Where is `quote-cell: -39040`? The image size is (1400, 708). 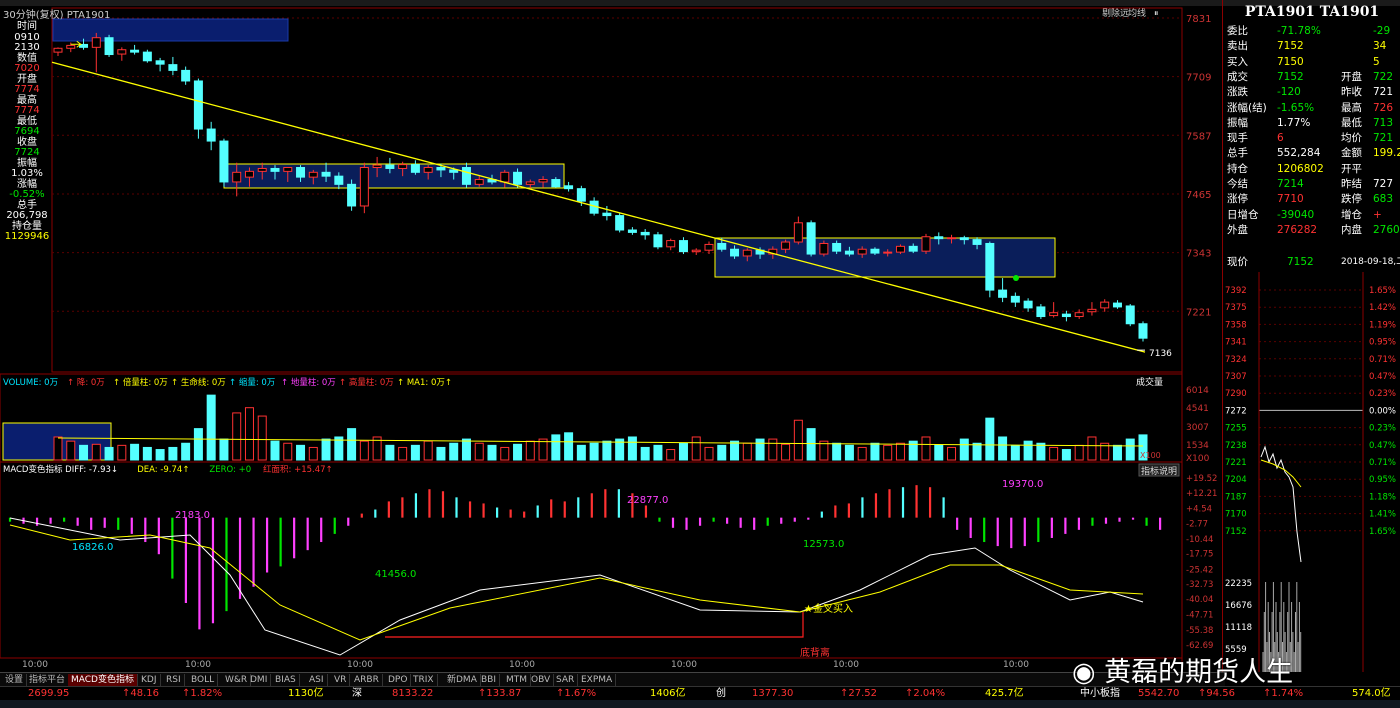 quote-cell: -39040 is located at coordinates (1296, 214).